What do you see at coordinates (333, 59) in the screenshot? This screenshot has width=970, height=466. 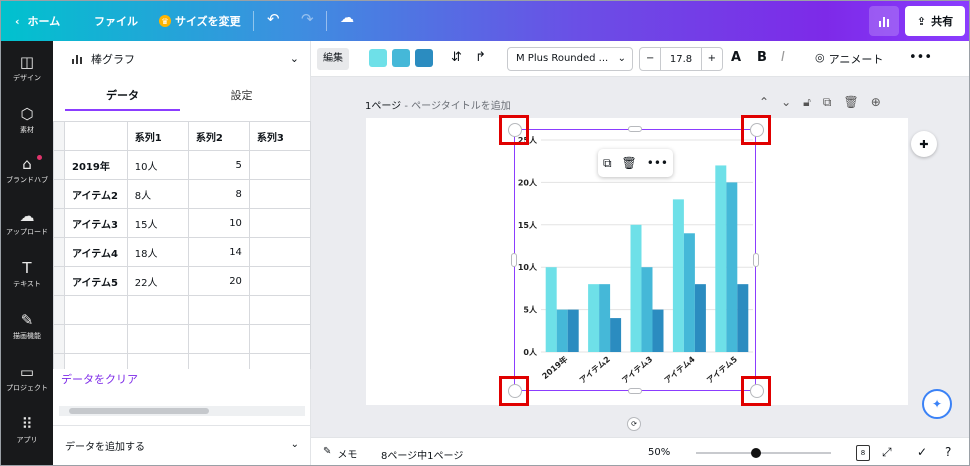 I see `edit-button: 編集` at bounding box center [333, 59].